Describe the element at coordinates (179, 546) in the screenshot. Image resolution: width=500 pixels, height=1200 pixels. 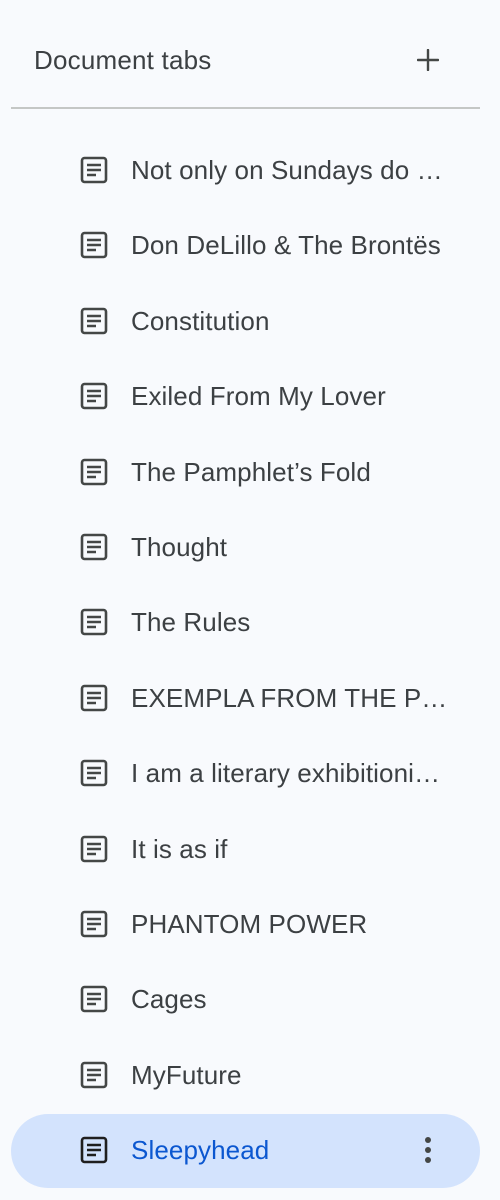
I see `tab-label: Thought` at that location.